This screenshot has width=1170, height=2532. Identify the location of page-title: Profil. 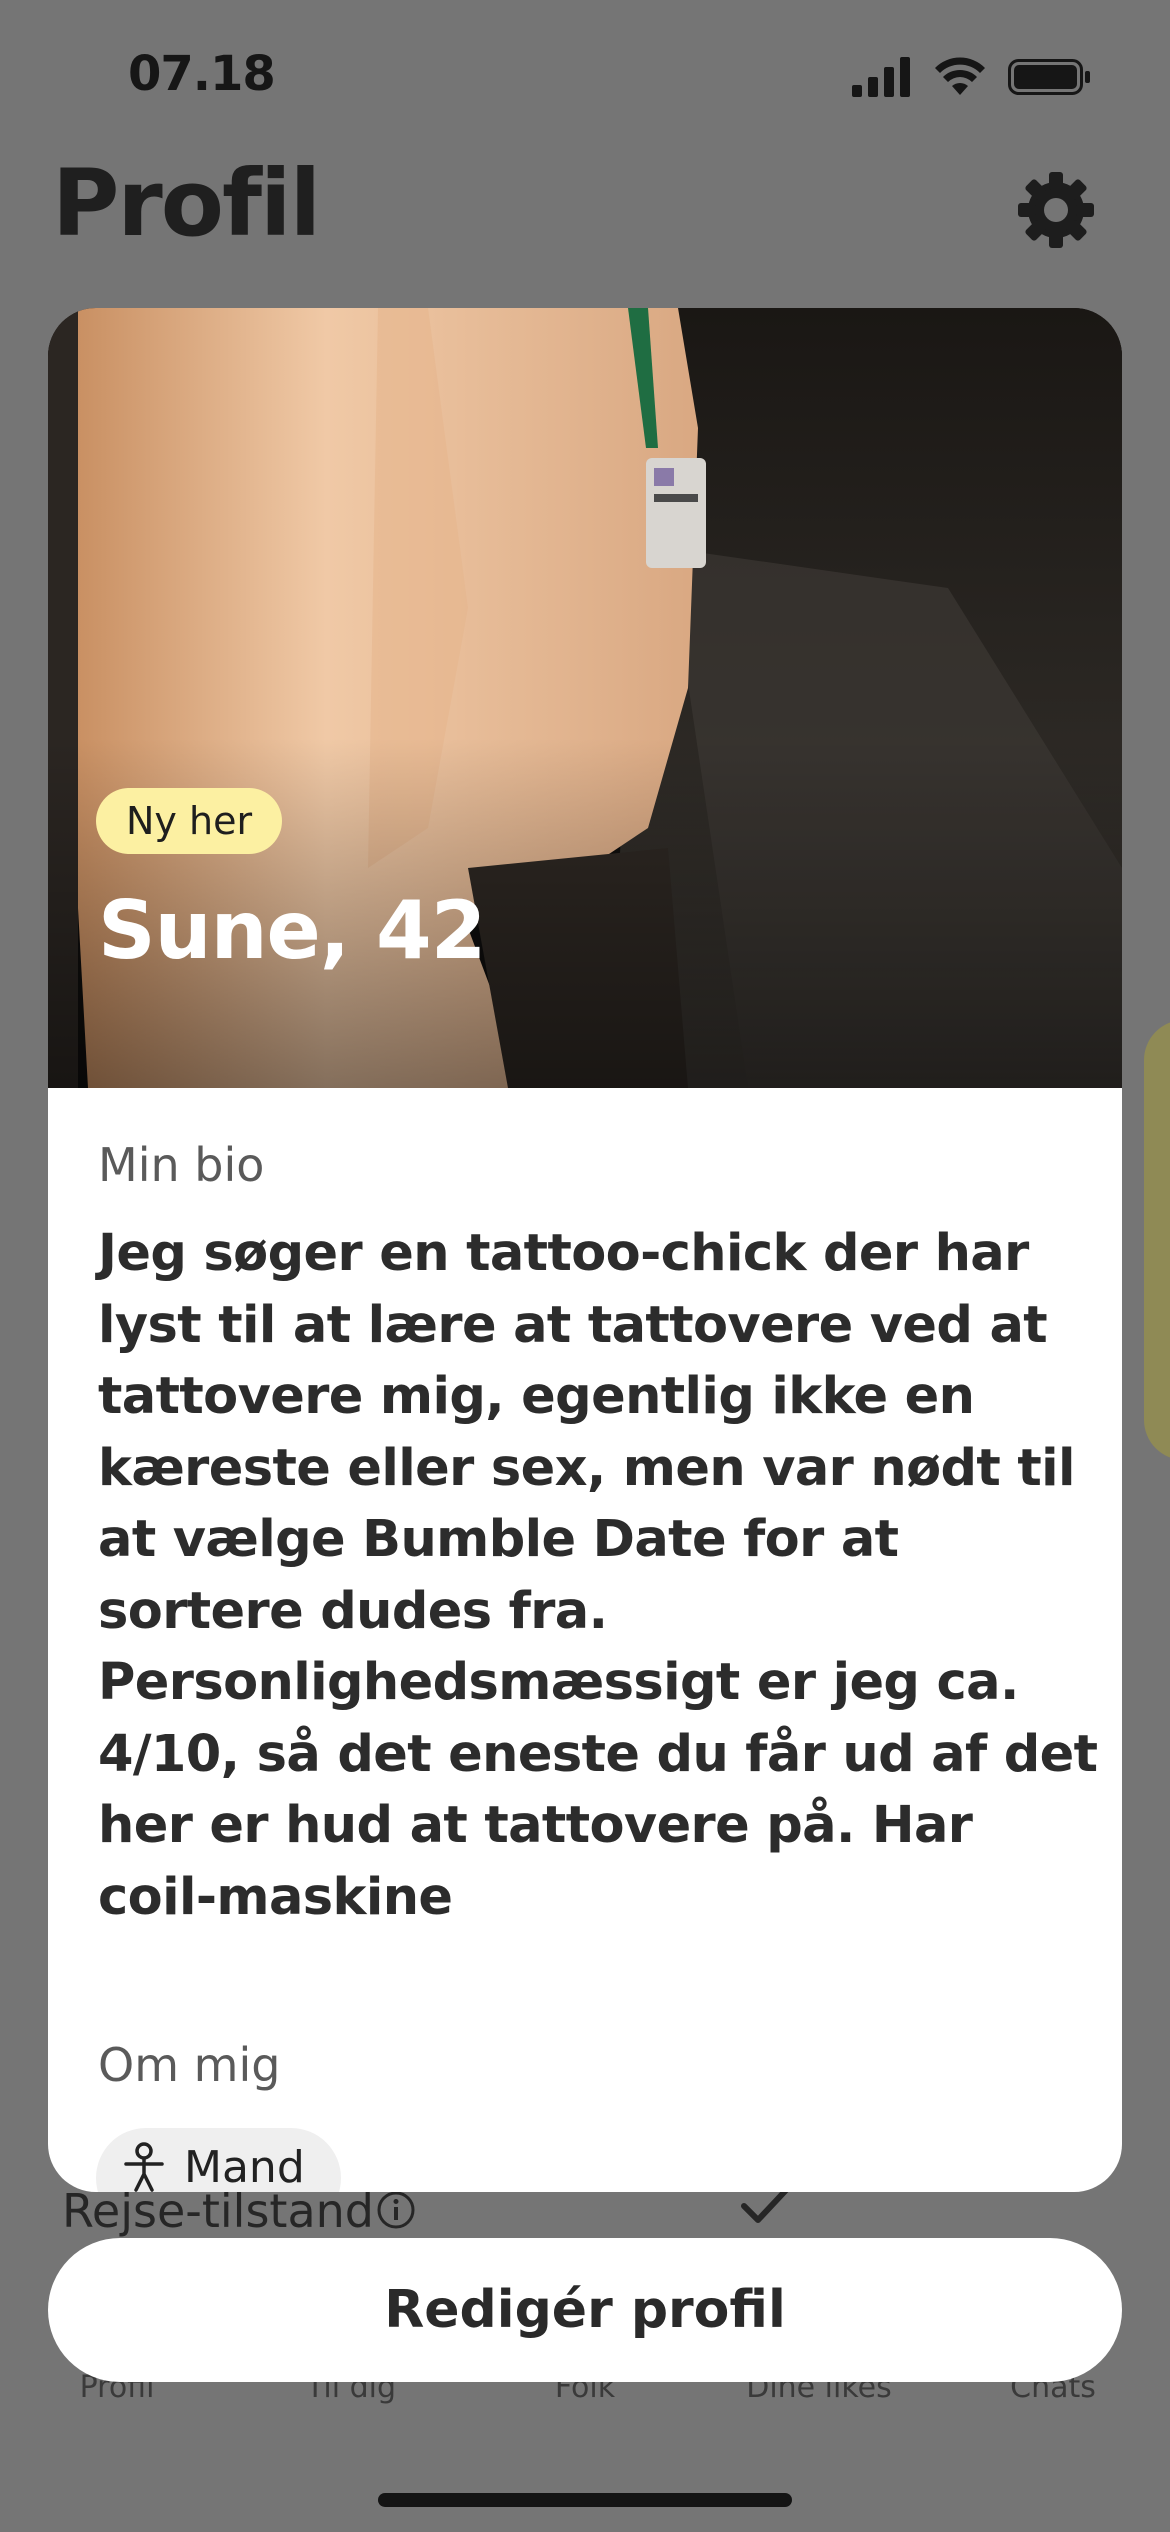
(186, 203).